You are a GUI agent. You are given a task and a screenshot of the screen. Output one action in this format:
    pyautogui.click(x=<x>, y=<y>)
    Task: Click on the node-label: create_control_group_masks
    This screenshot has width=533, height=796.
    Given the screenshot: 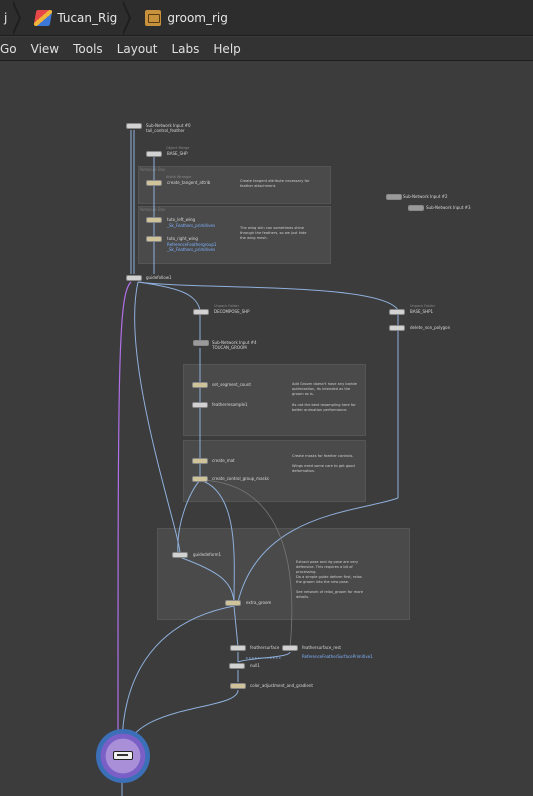 What is the action you would take?
    pyautogui.click(x=241, y=478)
    